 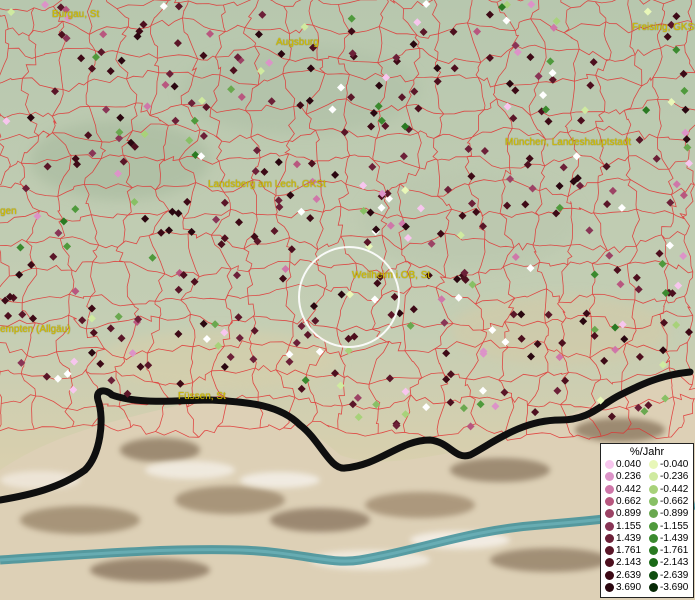 What do you see at coordinates (674, 587) in the screenshot?
I see `legend-value-negative: -3.690` at bounding box center [674, 587].